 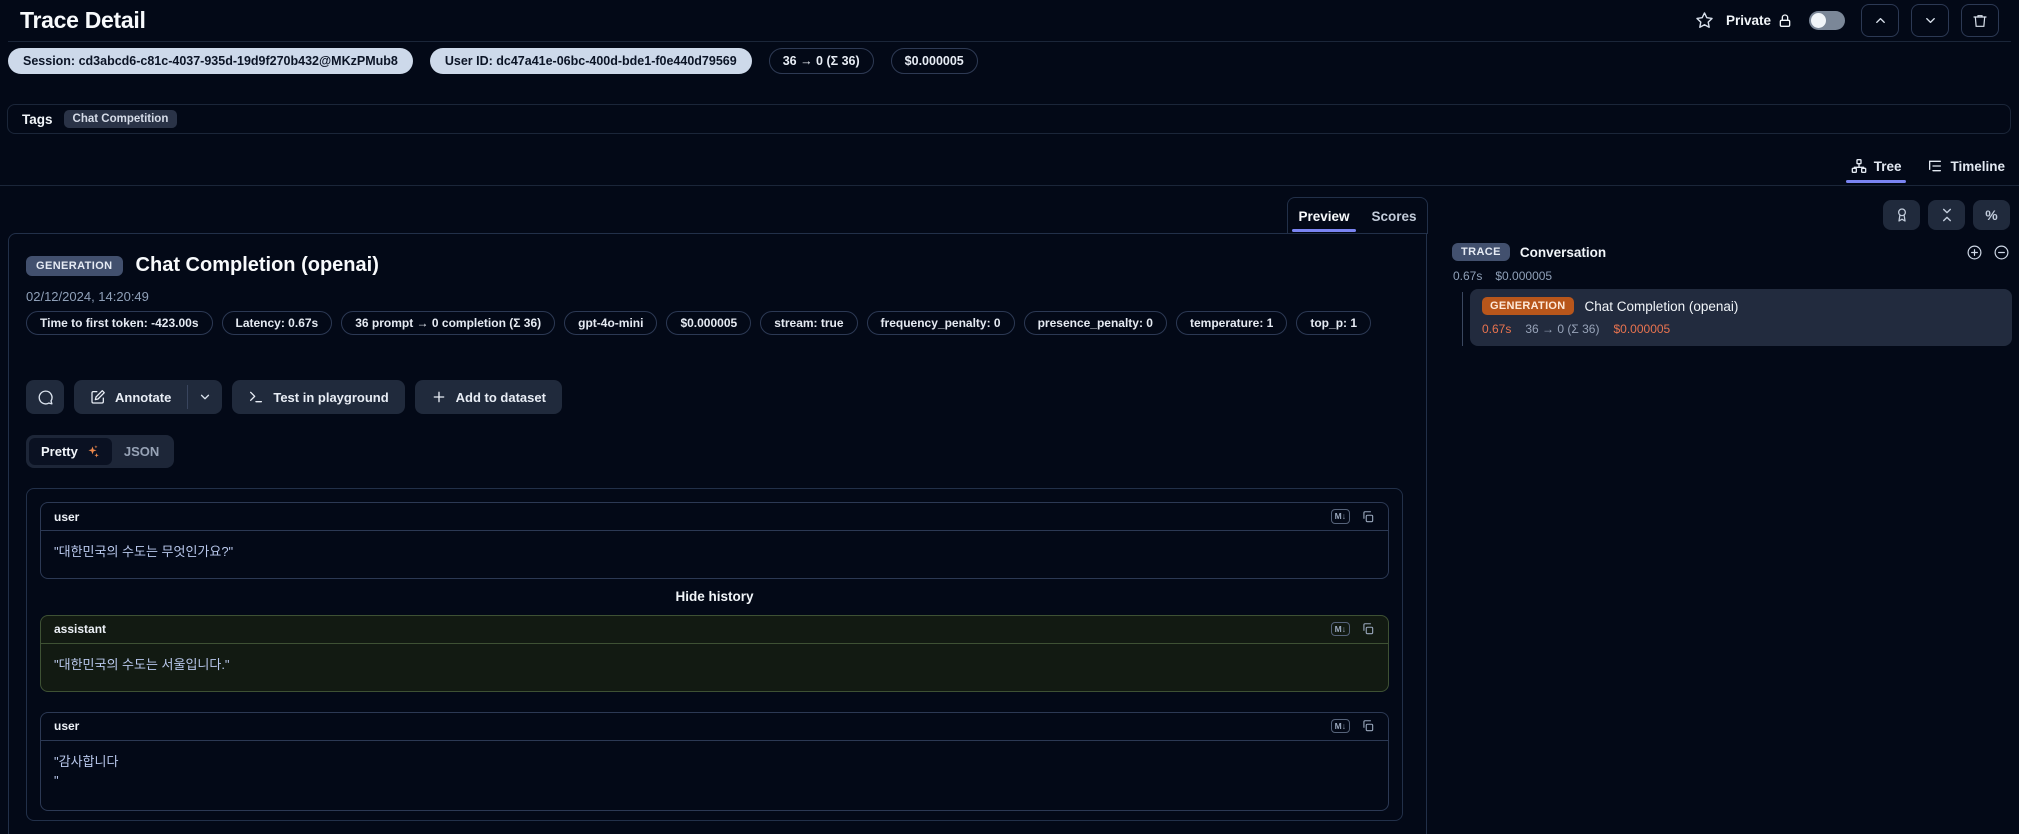 I want to click on previous-trace-button, so click(x=1880, y=20).